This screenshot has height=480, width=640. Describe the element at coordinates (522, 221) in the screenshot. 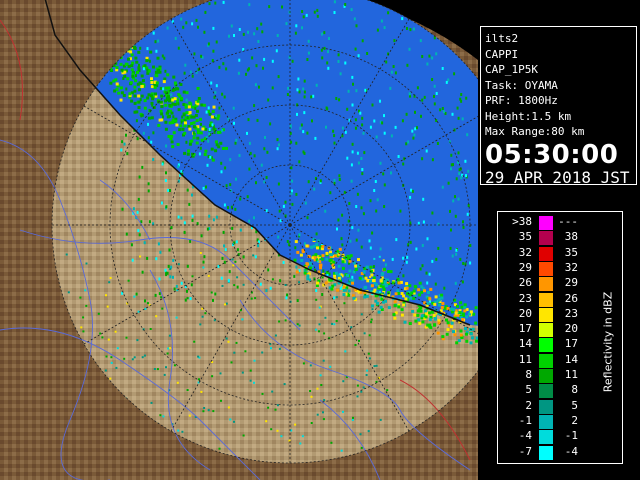

I see `legend-lower-bound: >38` at that location.